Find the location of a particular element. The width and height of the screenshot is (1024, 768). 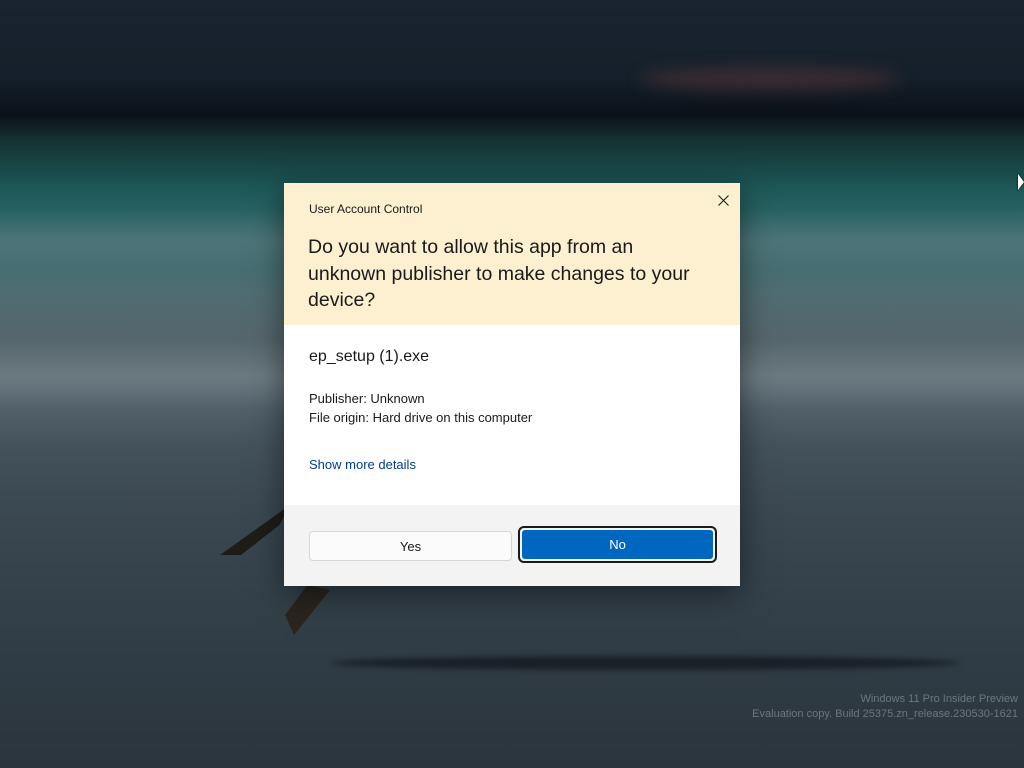

close-button is located at coordinates (723, 200).